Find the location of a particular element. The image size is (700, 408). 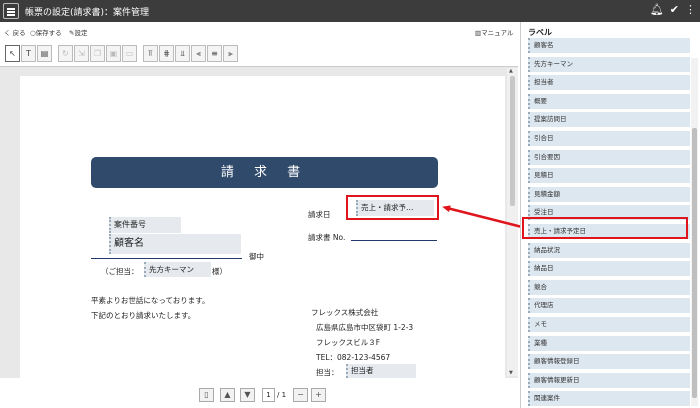

label-item: 見積日 is located at coordinates (609, 176).